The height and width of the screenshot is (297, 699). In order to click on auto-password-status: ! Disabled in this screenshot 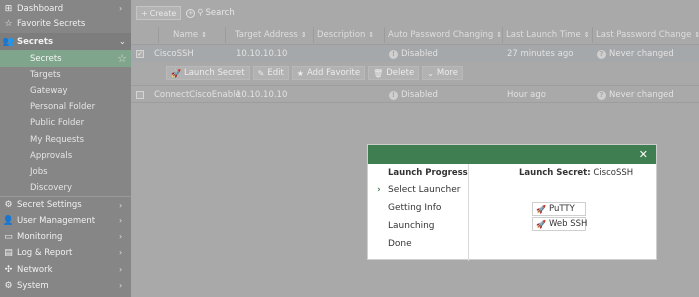, I will do `click(413, 95)`.